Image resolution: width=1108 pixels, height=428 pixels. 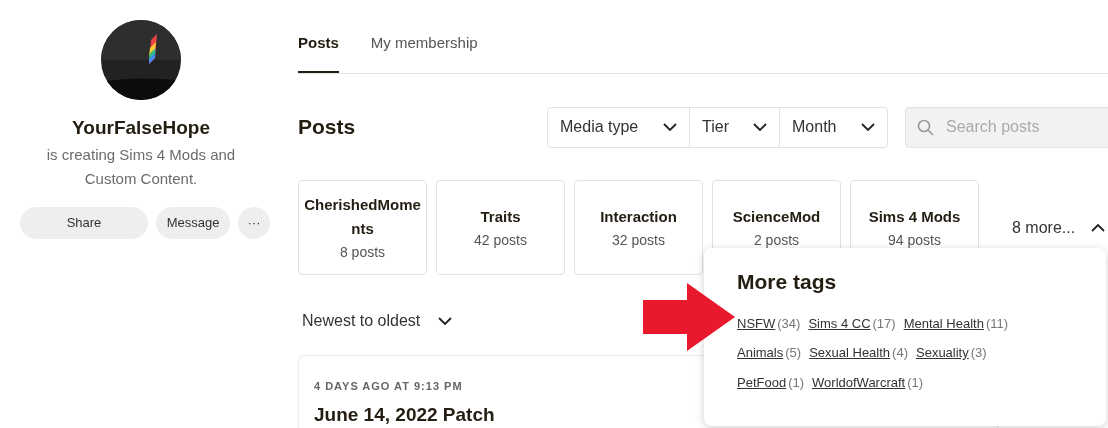 What do you see at coordinates (638, 227) in the screenshot?
I see `tag-card: Interaction 32 posts` at bounding box center [638, 227].